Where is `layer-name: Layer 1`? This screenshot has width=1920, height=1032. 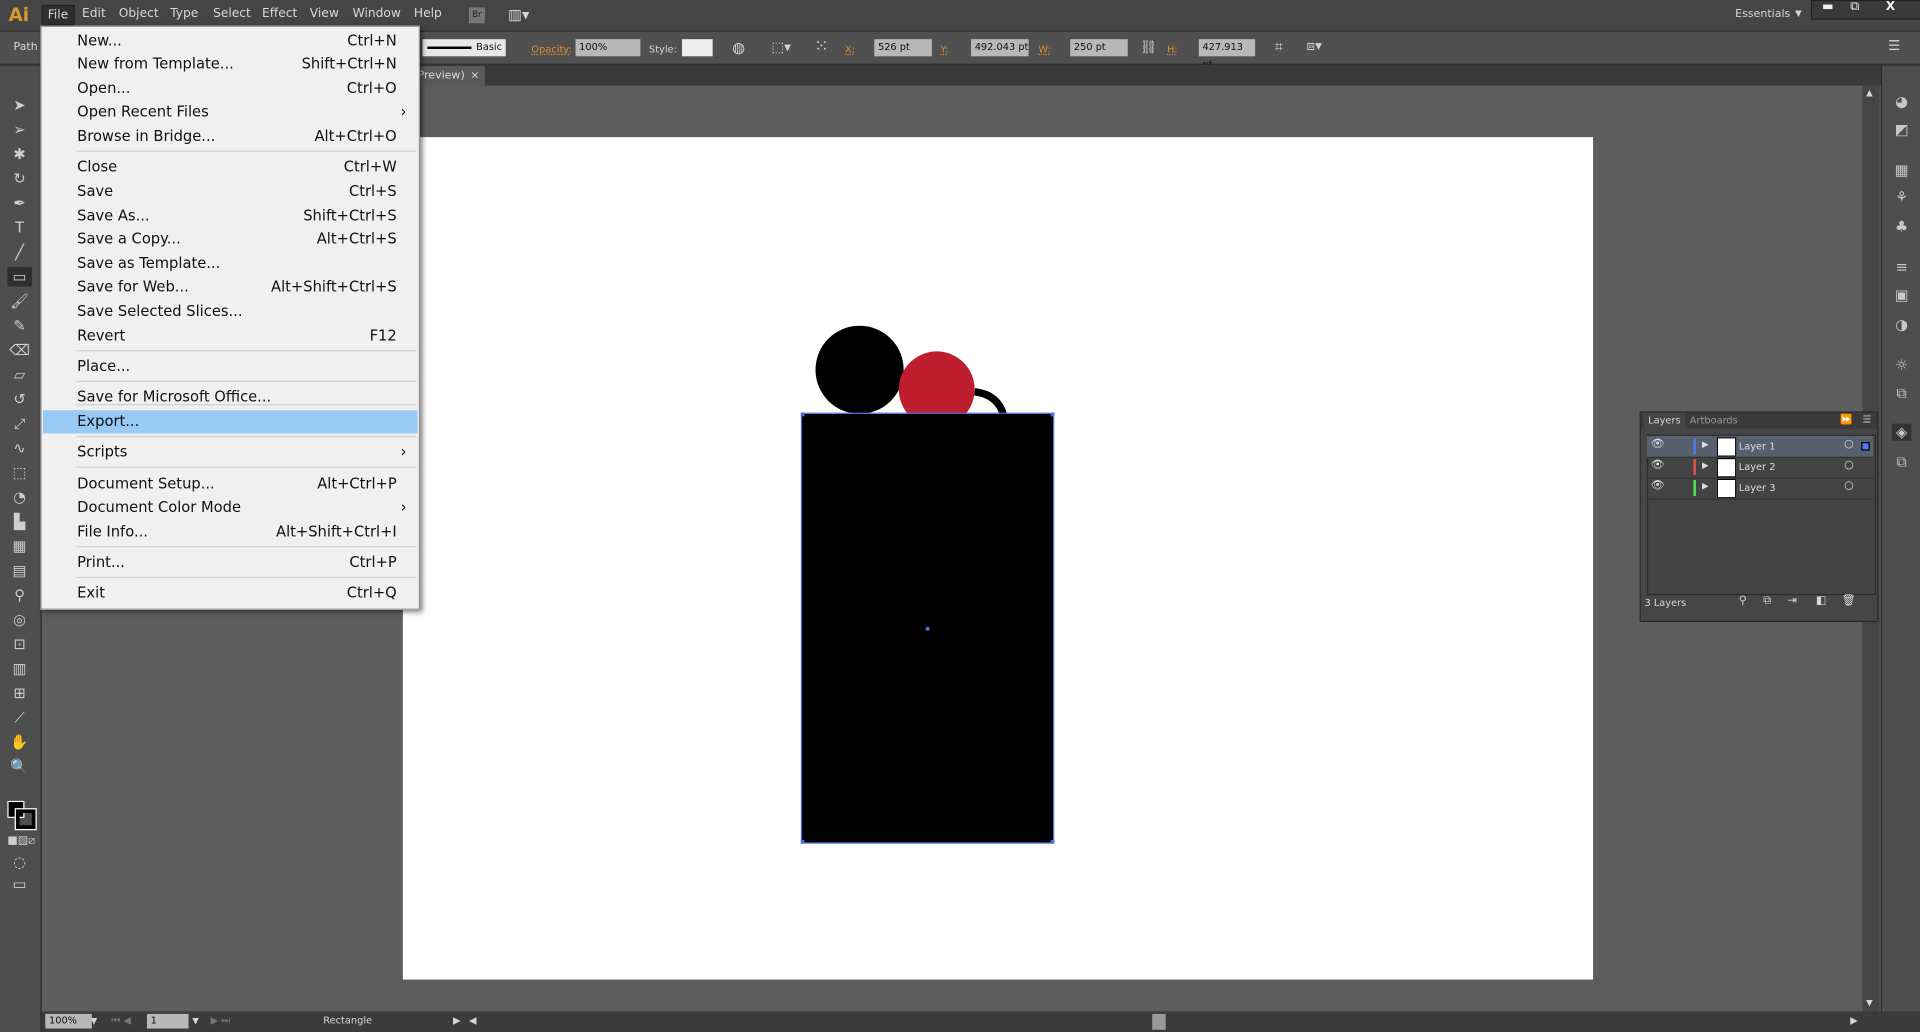
layer-name: Layer 1 is located at coordinates (1757, 446).